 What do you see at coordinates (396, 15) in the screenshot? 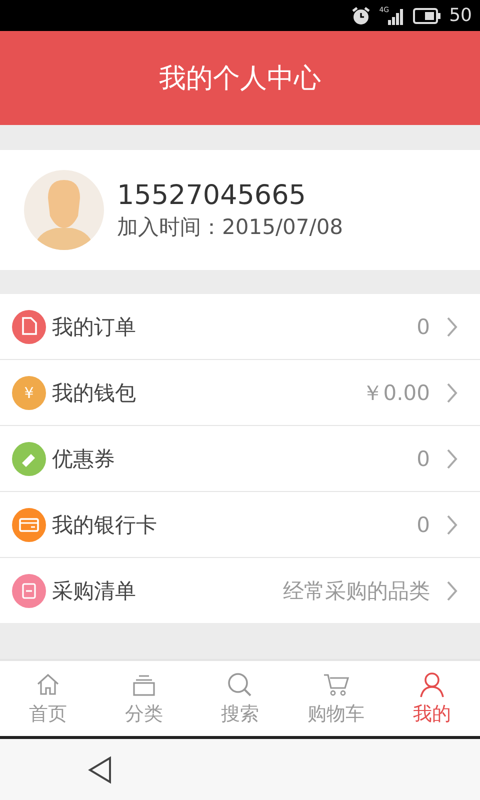
I see `signal-icon` at bounding box center [396, 15].